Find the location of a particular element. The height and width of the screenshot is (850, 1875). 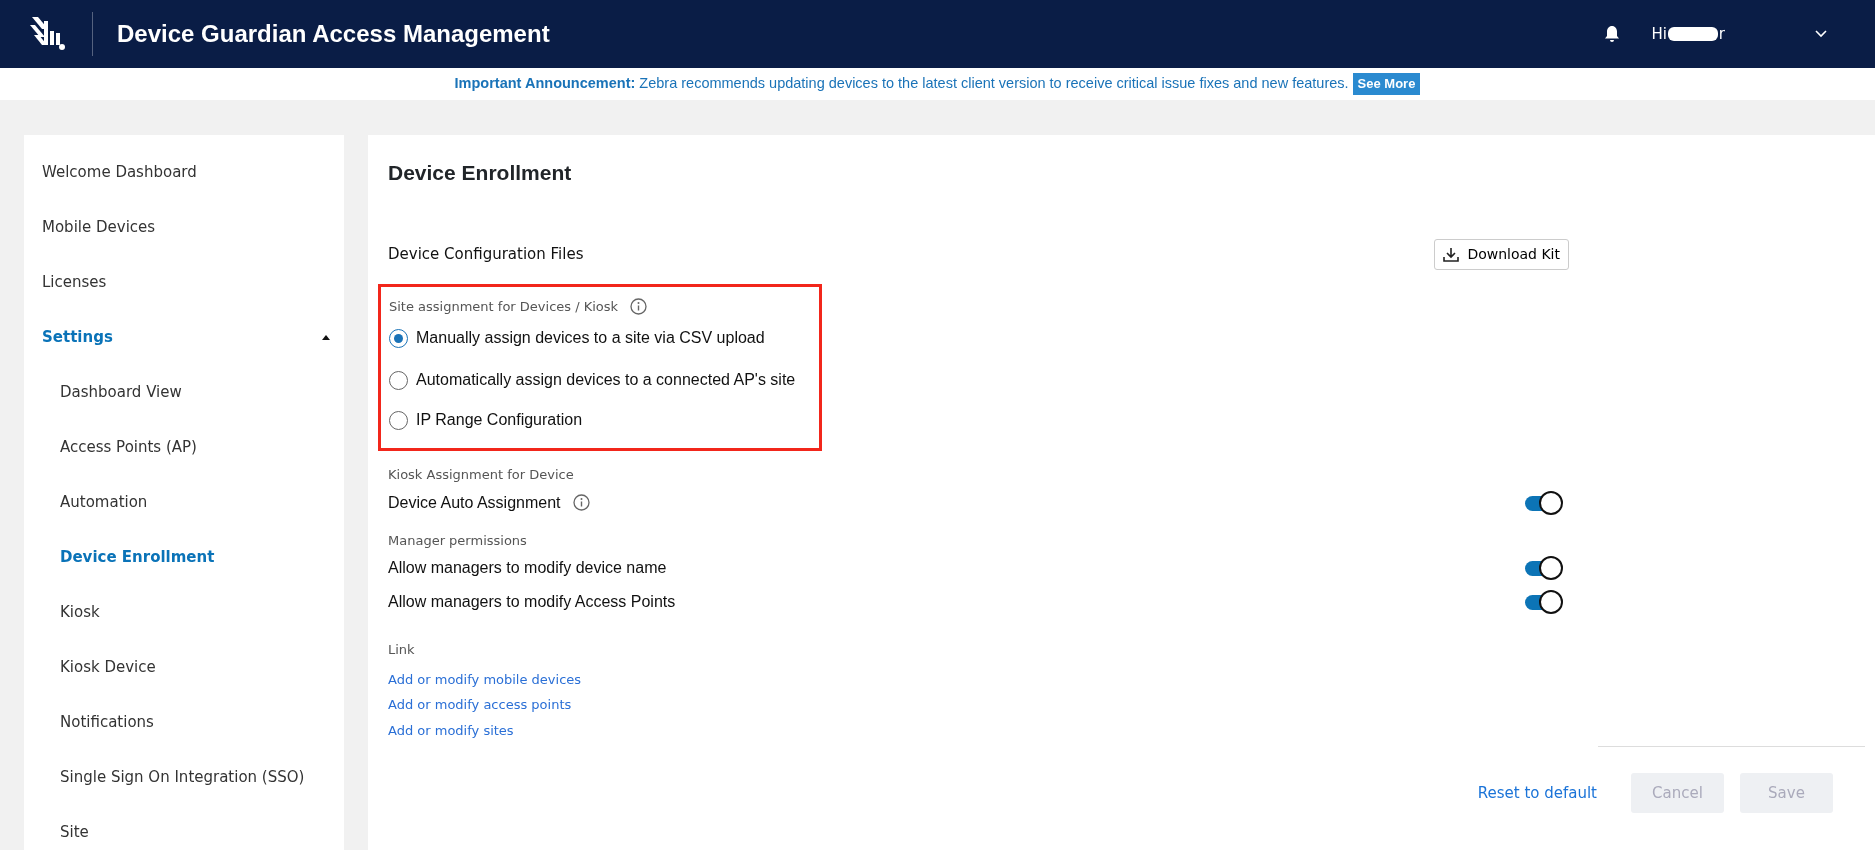

download-kit-button: Download Kit is located at coordinates (1501, 254).